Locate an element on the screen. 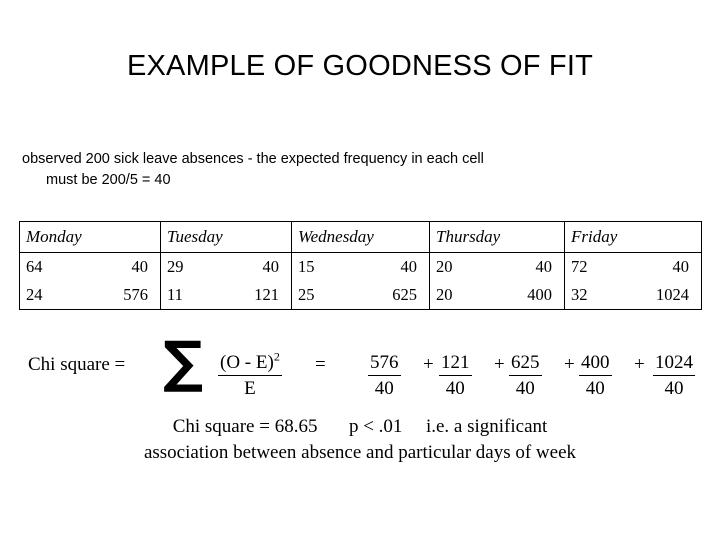  equals-sign: = is located at coordinates (320, 364).